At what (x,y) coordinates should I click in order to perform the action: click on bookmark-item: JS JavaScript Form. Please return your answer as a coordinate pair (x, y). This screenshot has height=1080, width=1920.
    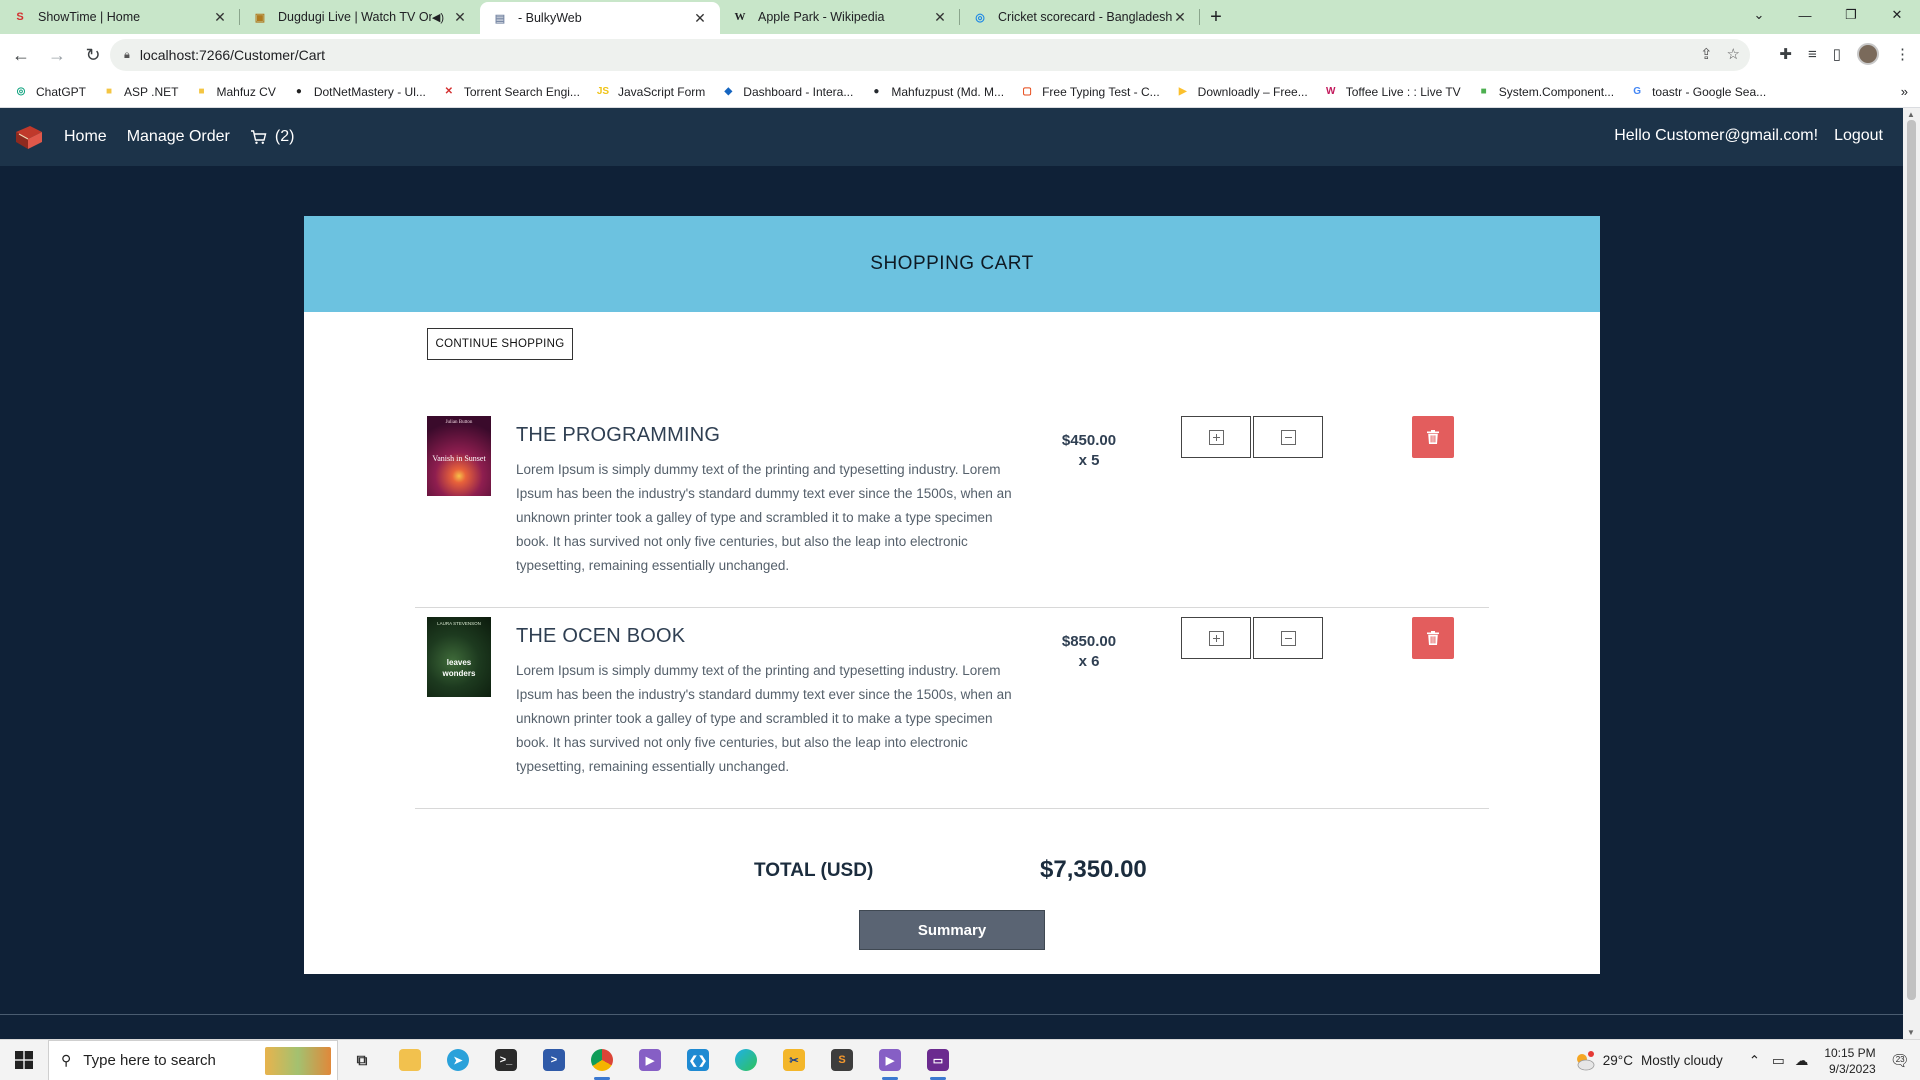
    Looking at the image, I should click on (650, 92).